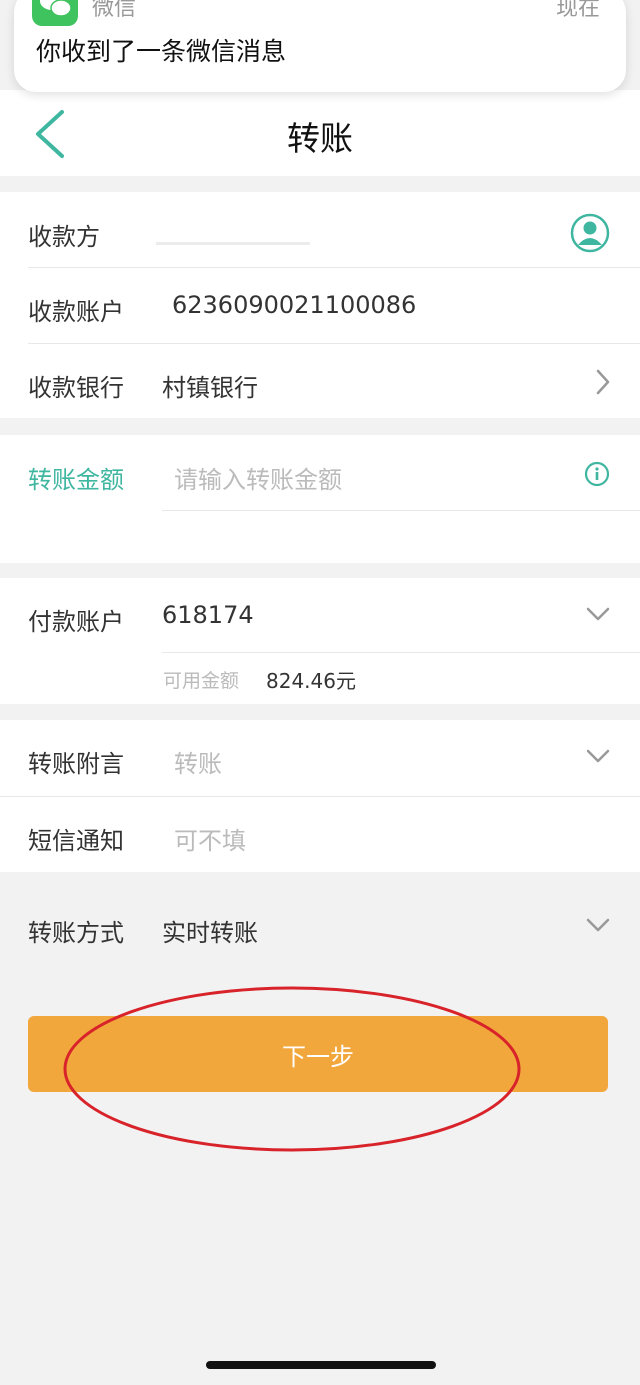 The width and height of the screenshot is (640, 1385). Describe the element at coordinates (258, 477) in the screenshot. I see `amount-input: 请输入转账金额` at that location.